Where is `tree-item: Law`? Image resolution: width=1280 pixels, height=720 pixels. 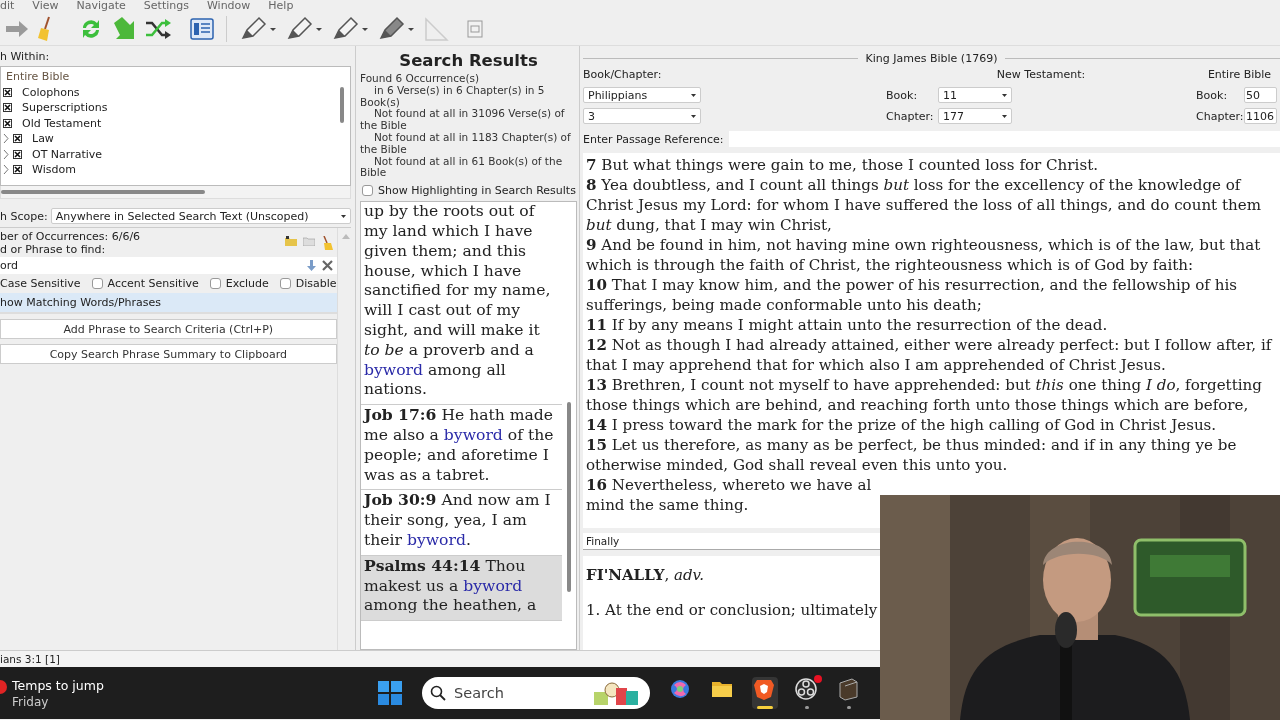
tree-item: Law is located at coordinates (43, 139).